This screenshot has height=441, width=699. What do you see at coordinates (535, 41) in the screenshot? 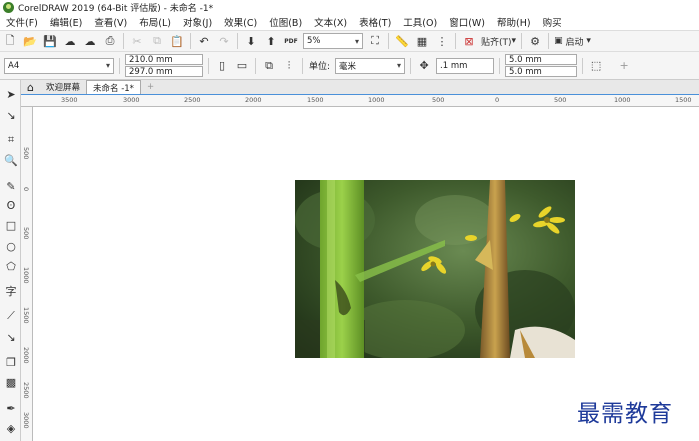
I see `options-gear-icon: ⚙` at bounding box center [535, 41].